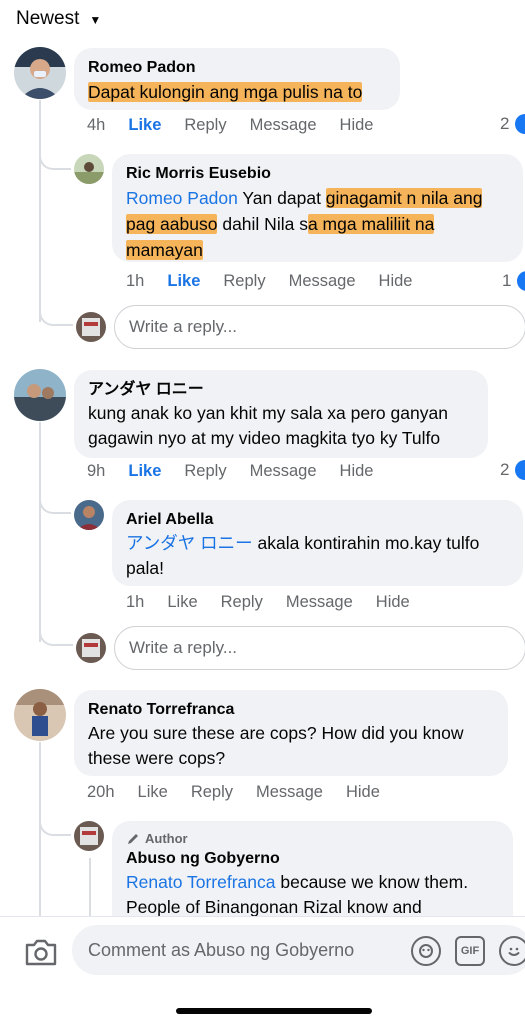 The width and height of the screenshot is (525, 1024). I want to click on mention-link: Renato Torrefranca, so click(201, 882).